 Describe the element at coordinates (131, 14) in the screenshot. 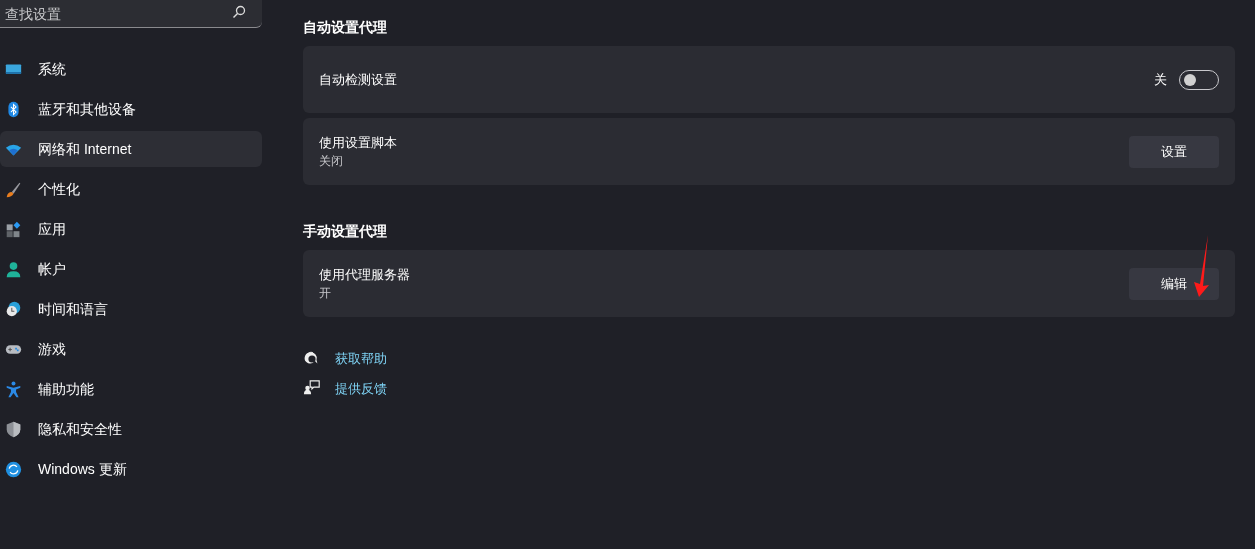

I see `search-field: 查找设置` at that location.